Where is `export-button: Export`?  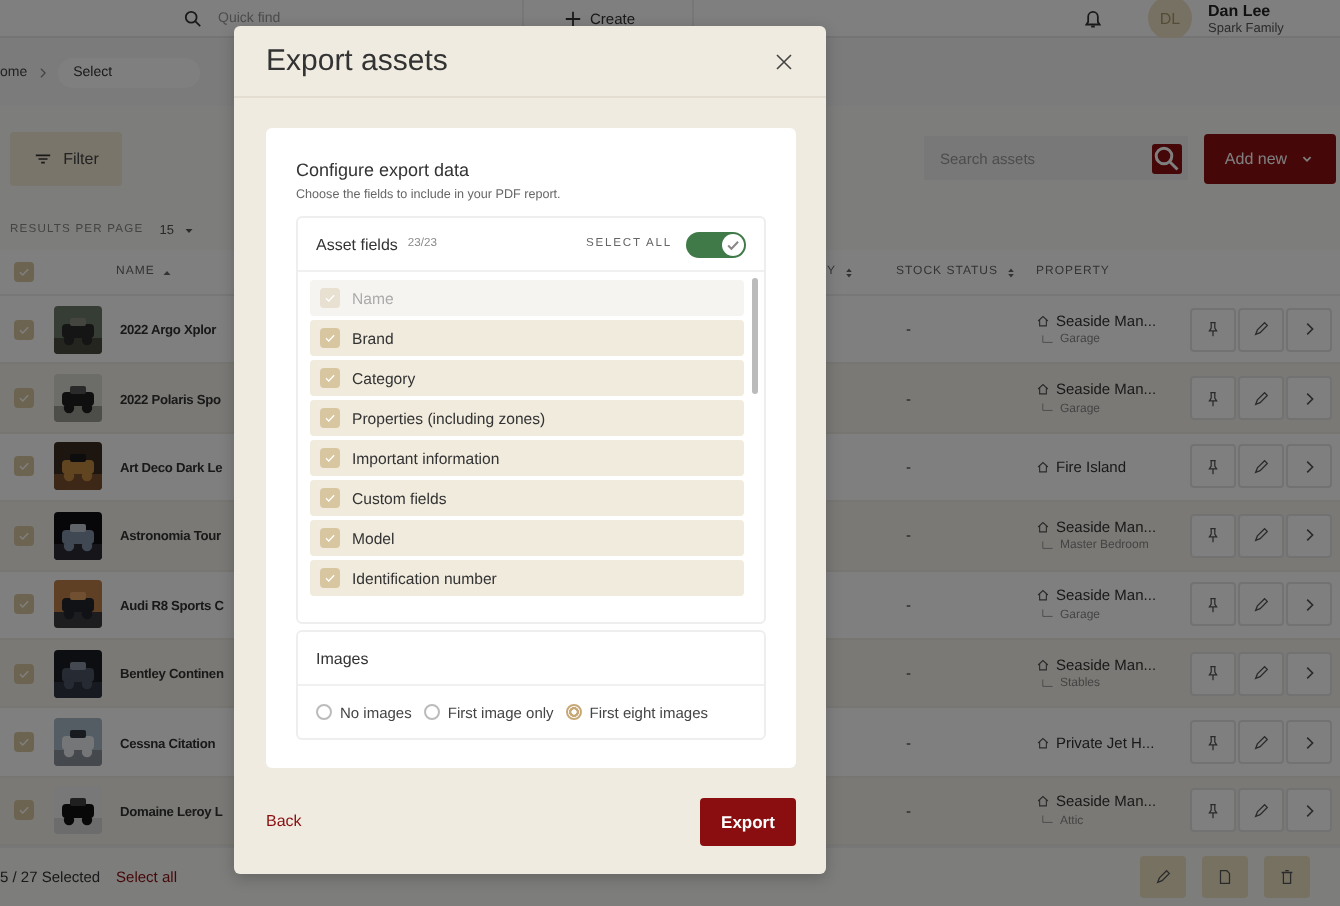
export-button: Export is located at coordinates (748, 821).